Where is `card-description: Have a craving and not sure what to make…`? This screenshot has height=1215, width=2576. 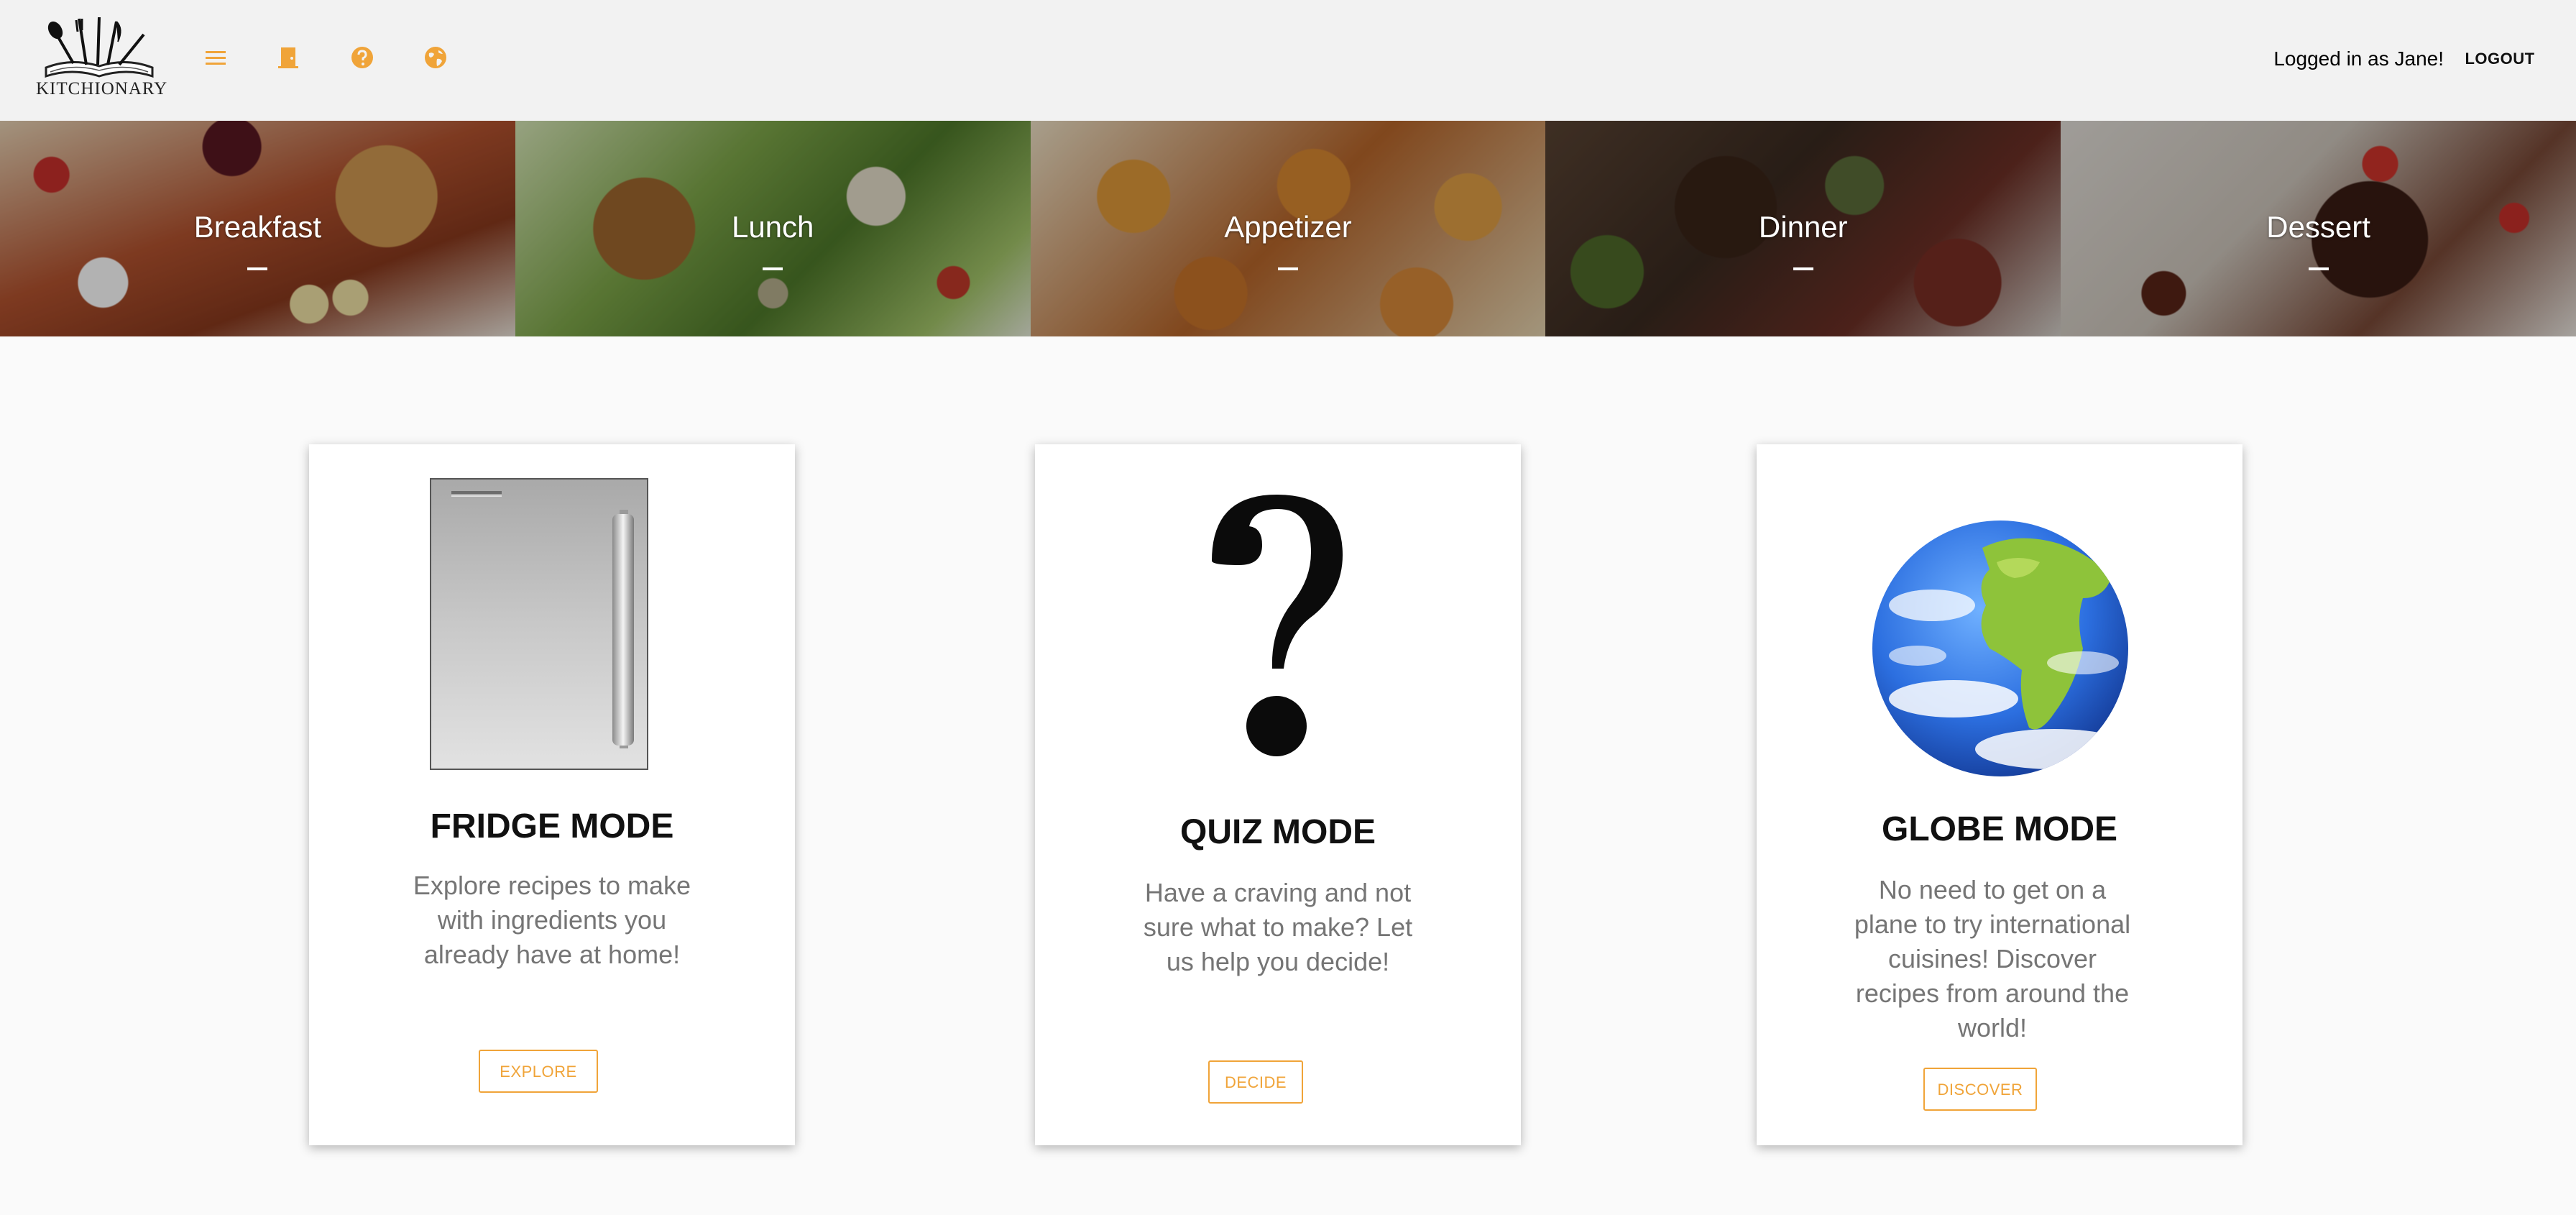
card-description: Have a craving and not sure what to make… is located at coordinates (1278, 927).